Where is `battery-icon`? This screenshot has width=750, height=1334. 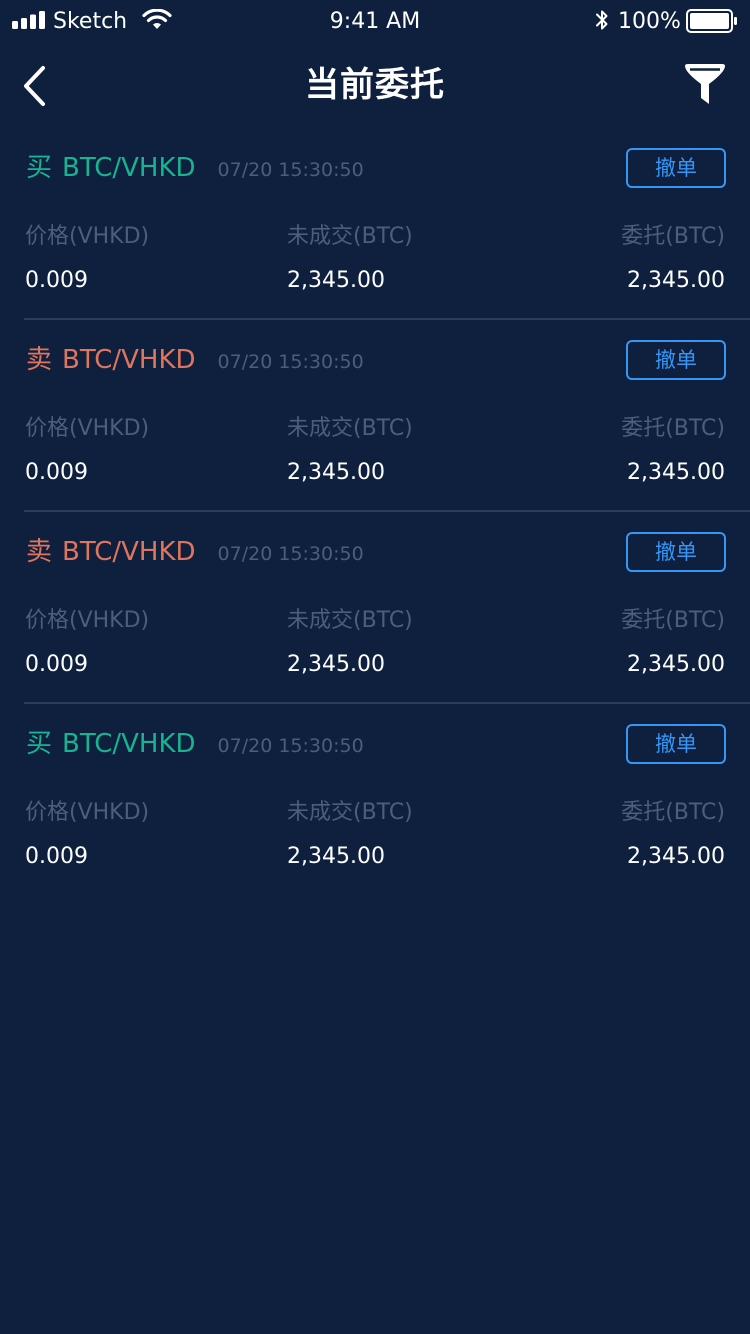 battery-icon is located at coordinates (711, 21).